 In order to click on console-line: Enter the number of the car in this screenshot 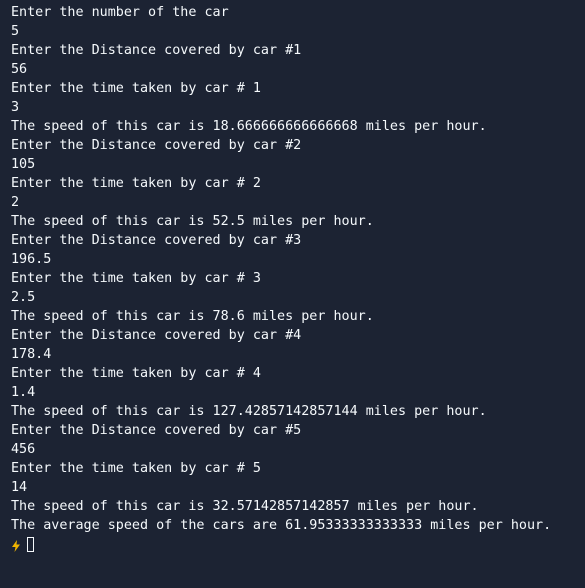, I will do `click(120, 12)`.